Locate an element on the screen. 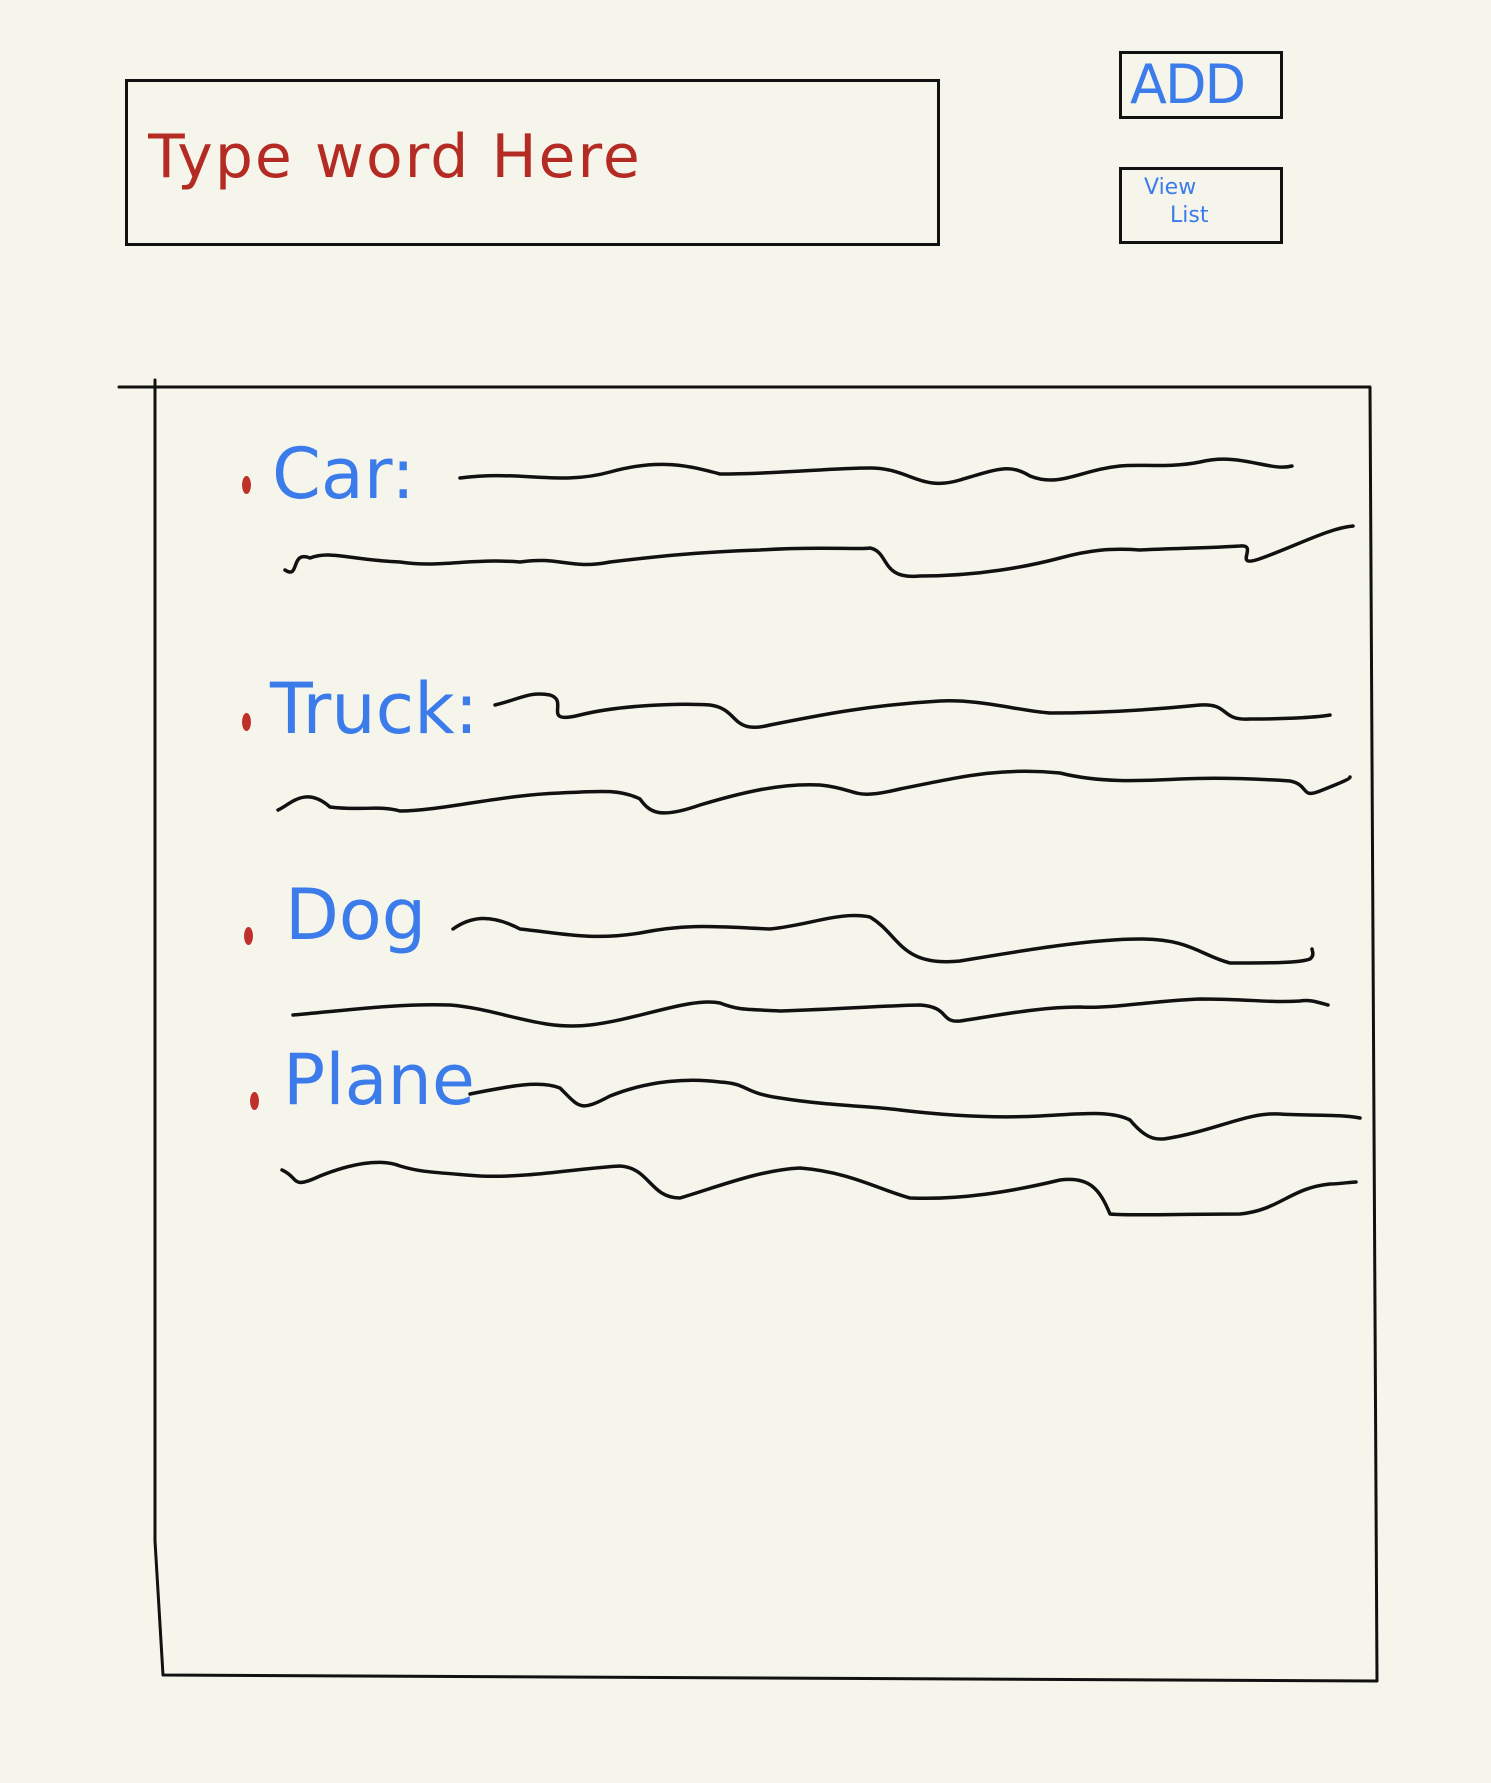 The image size is (1491, 1783). list-item: Plane is located at coordinates (745, 1130).